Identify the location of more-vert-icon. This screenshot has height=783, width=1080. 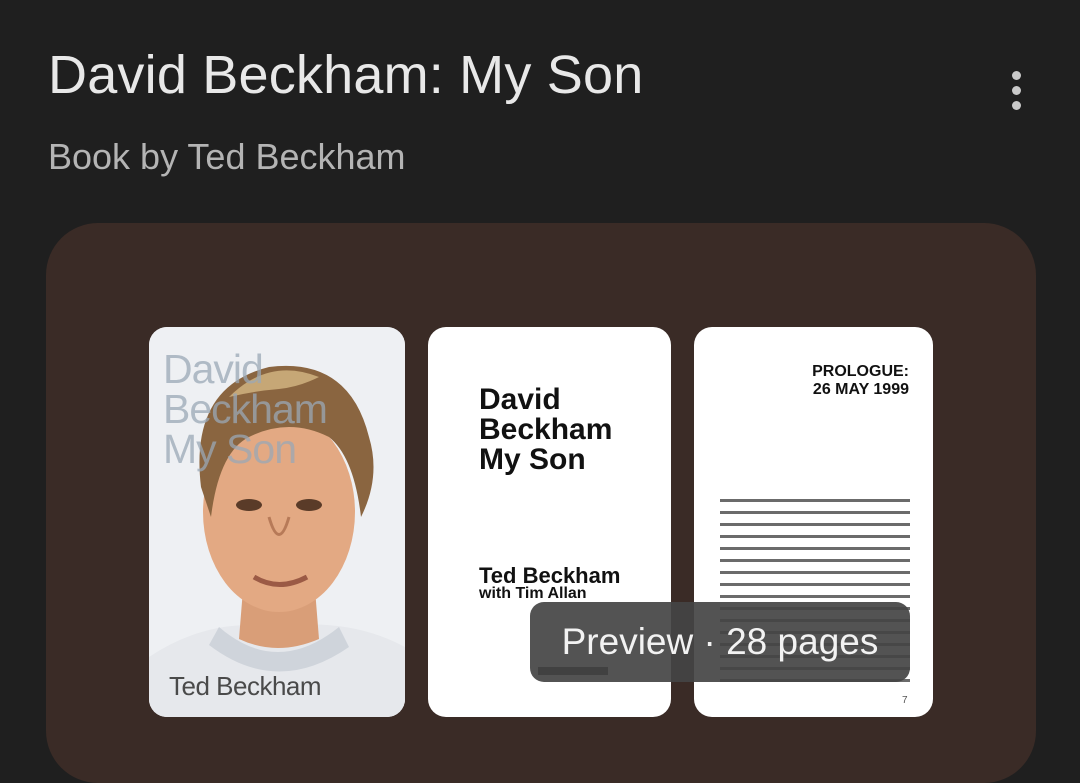
(1016, 90).